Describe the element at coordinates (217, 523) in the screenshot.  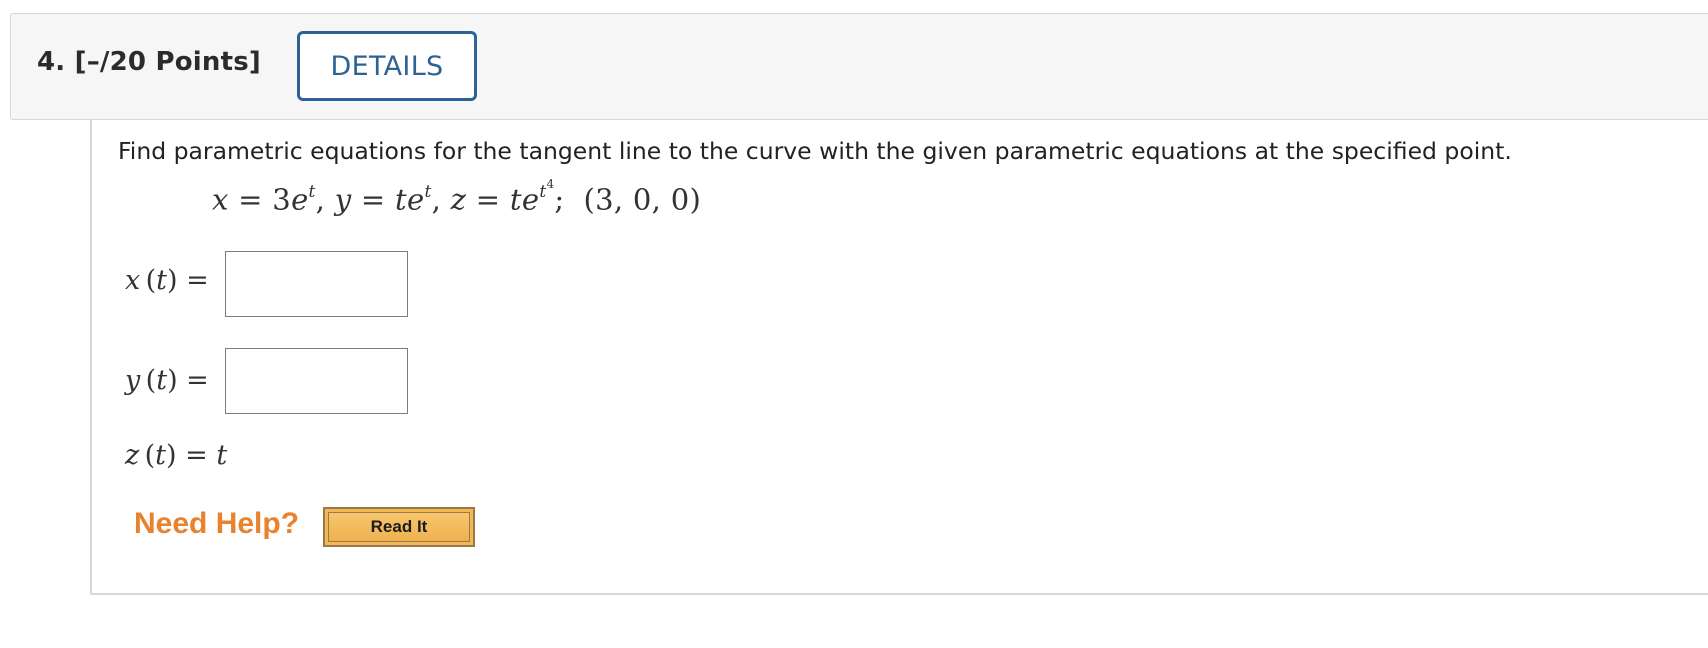
I see `need-help-label: Need Help?` at that location.